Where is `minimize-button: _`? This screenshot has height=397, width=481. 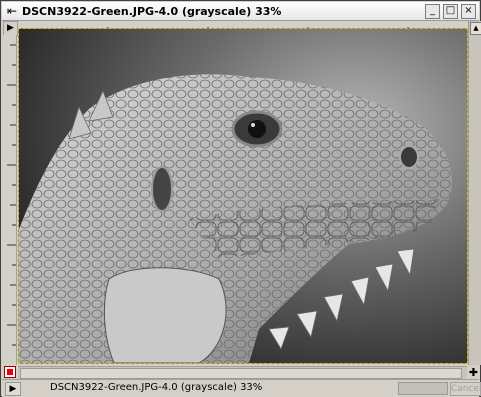
minimize-button: _ is located at coordinates (432, 11).